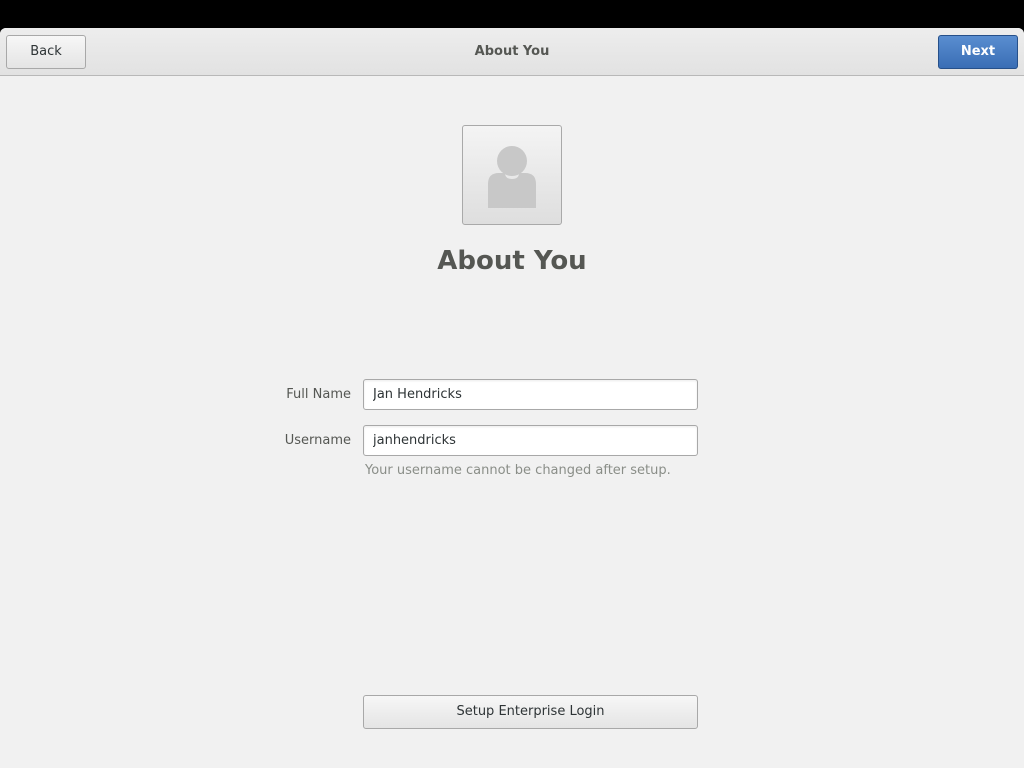  I want to click on avatar-button, so click(512, 175).